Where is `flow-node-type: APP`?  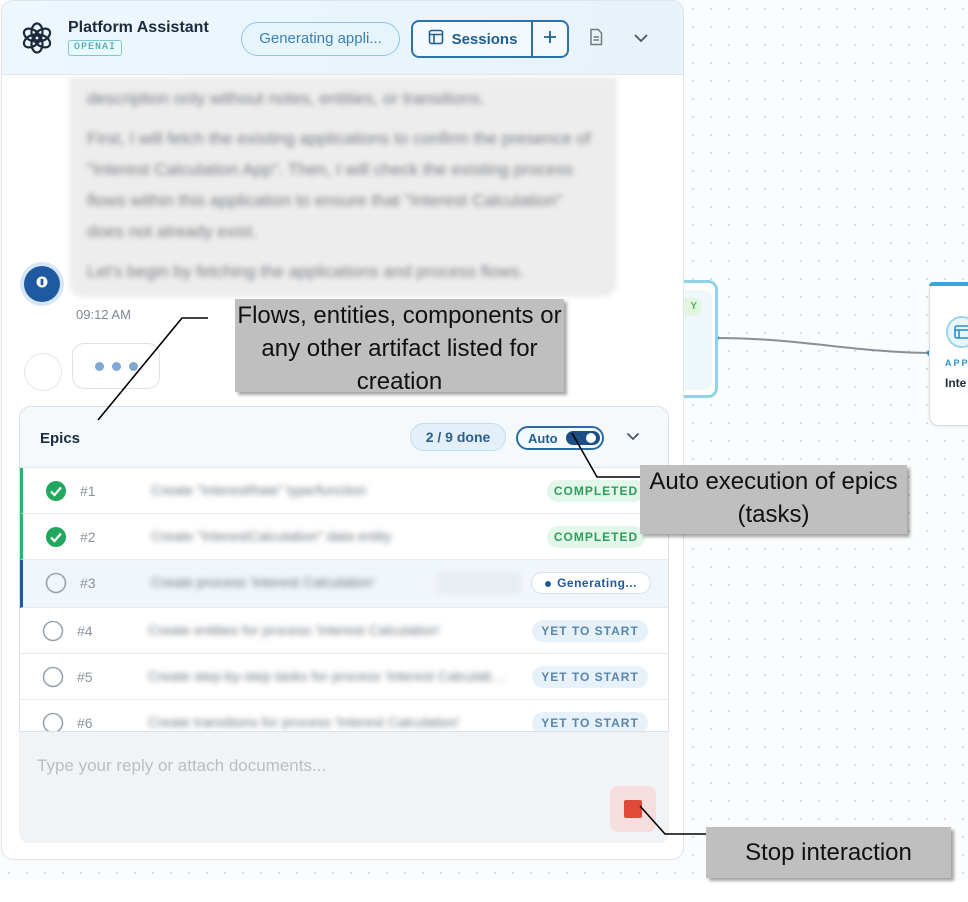
flow-node-type: APP is located at coordinates (956, 363).